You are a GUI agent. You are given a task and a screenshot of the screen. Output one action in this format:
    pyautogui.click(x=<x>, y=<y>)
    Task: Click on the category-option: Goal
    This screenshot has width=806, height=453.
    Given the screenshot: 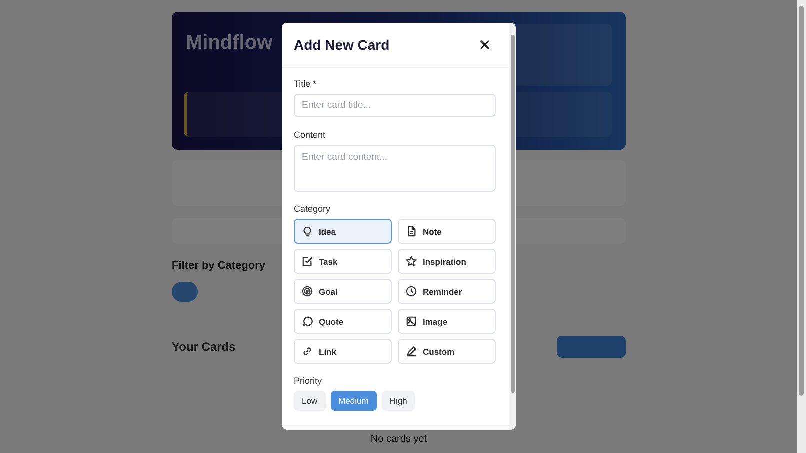 What is the action you would take?
    pyautogui.click(x=343, y=291)
    